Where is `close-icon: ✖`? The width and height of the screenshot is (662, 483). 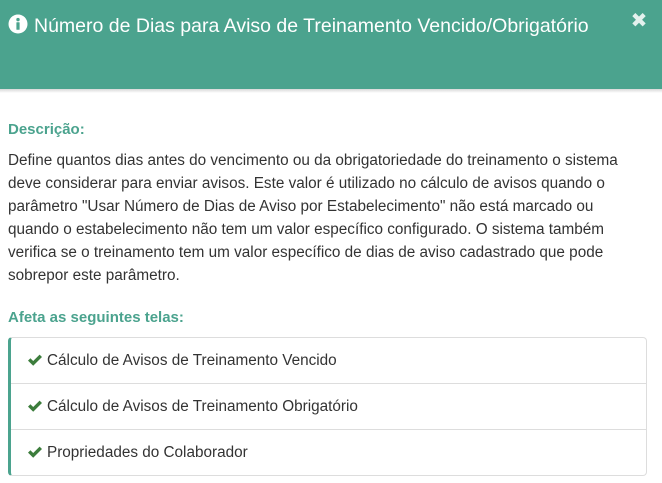
close-icon: ✖ is located at coordinates (639, 21).